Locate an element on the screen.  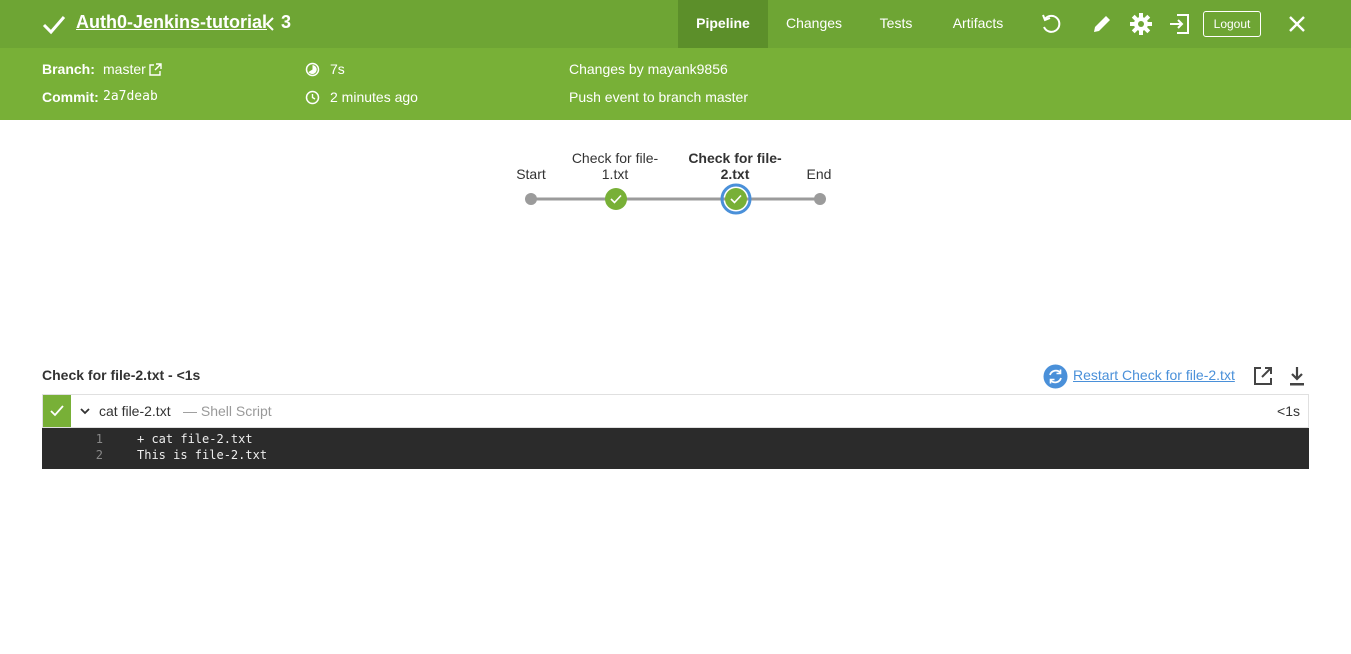
restart-icon is located at coordinates (1055, 376).